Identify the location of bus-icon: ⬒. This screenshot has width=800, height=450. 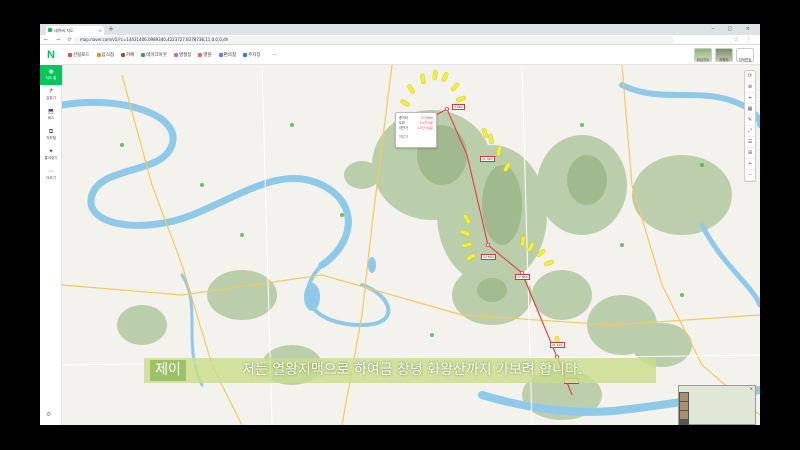
(51, 111).